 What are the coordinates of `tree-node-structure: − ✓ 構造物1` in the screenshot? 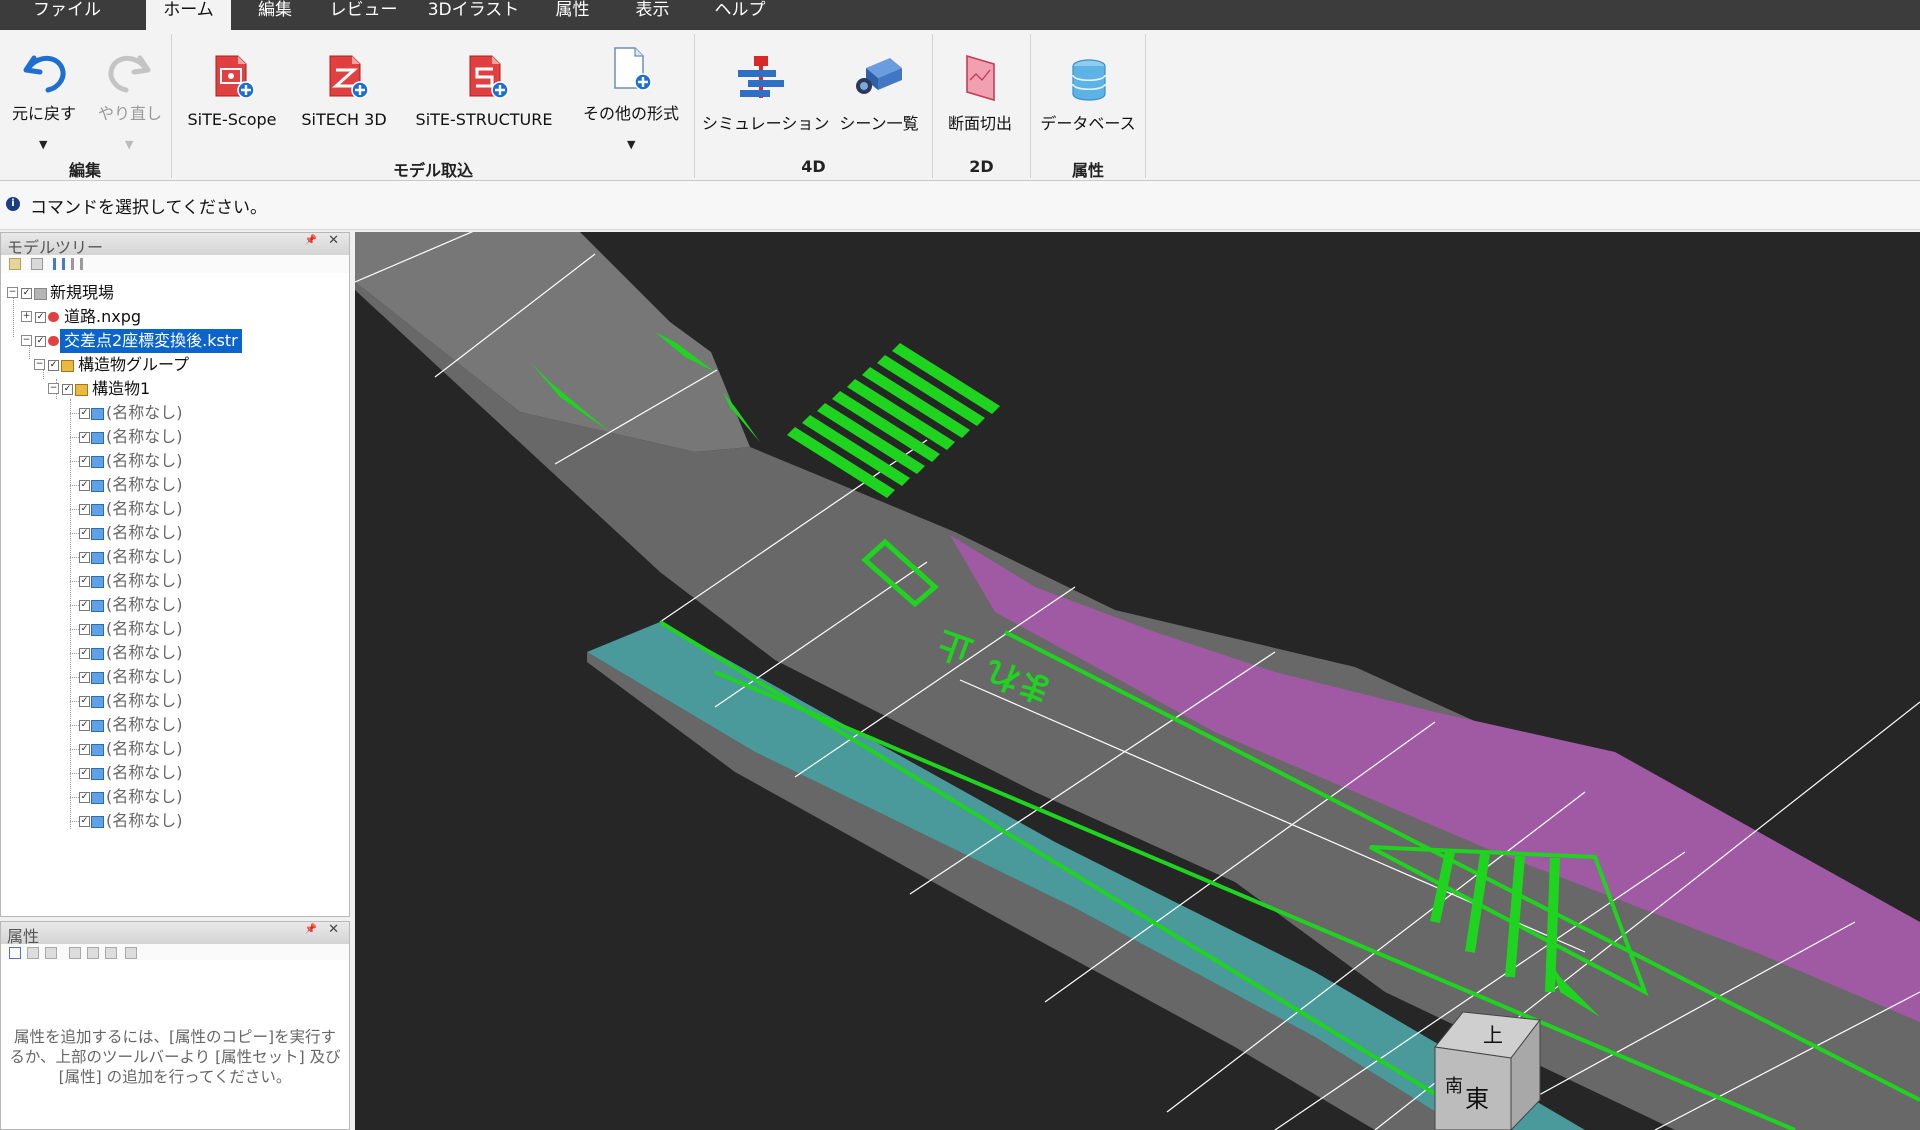 It's located at (175, 389).